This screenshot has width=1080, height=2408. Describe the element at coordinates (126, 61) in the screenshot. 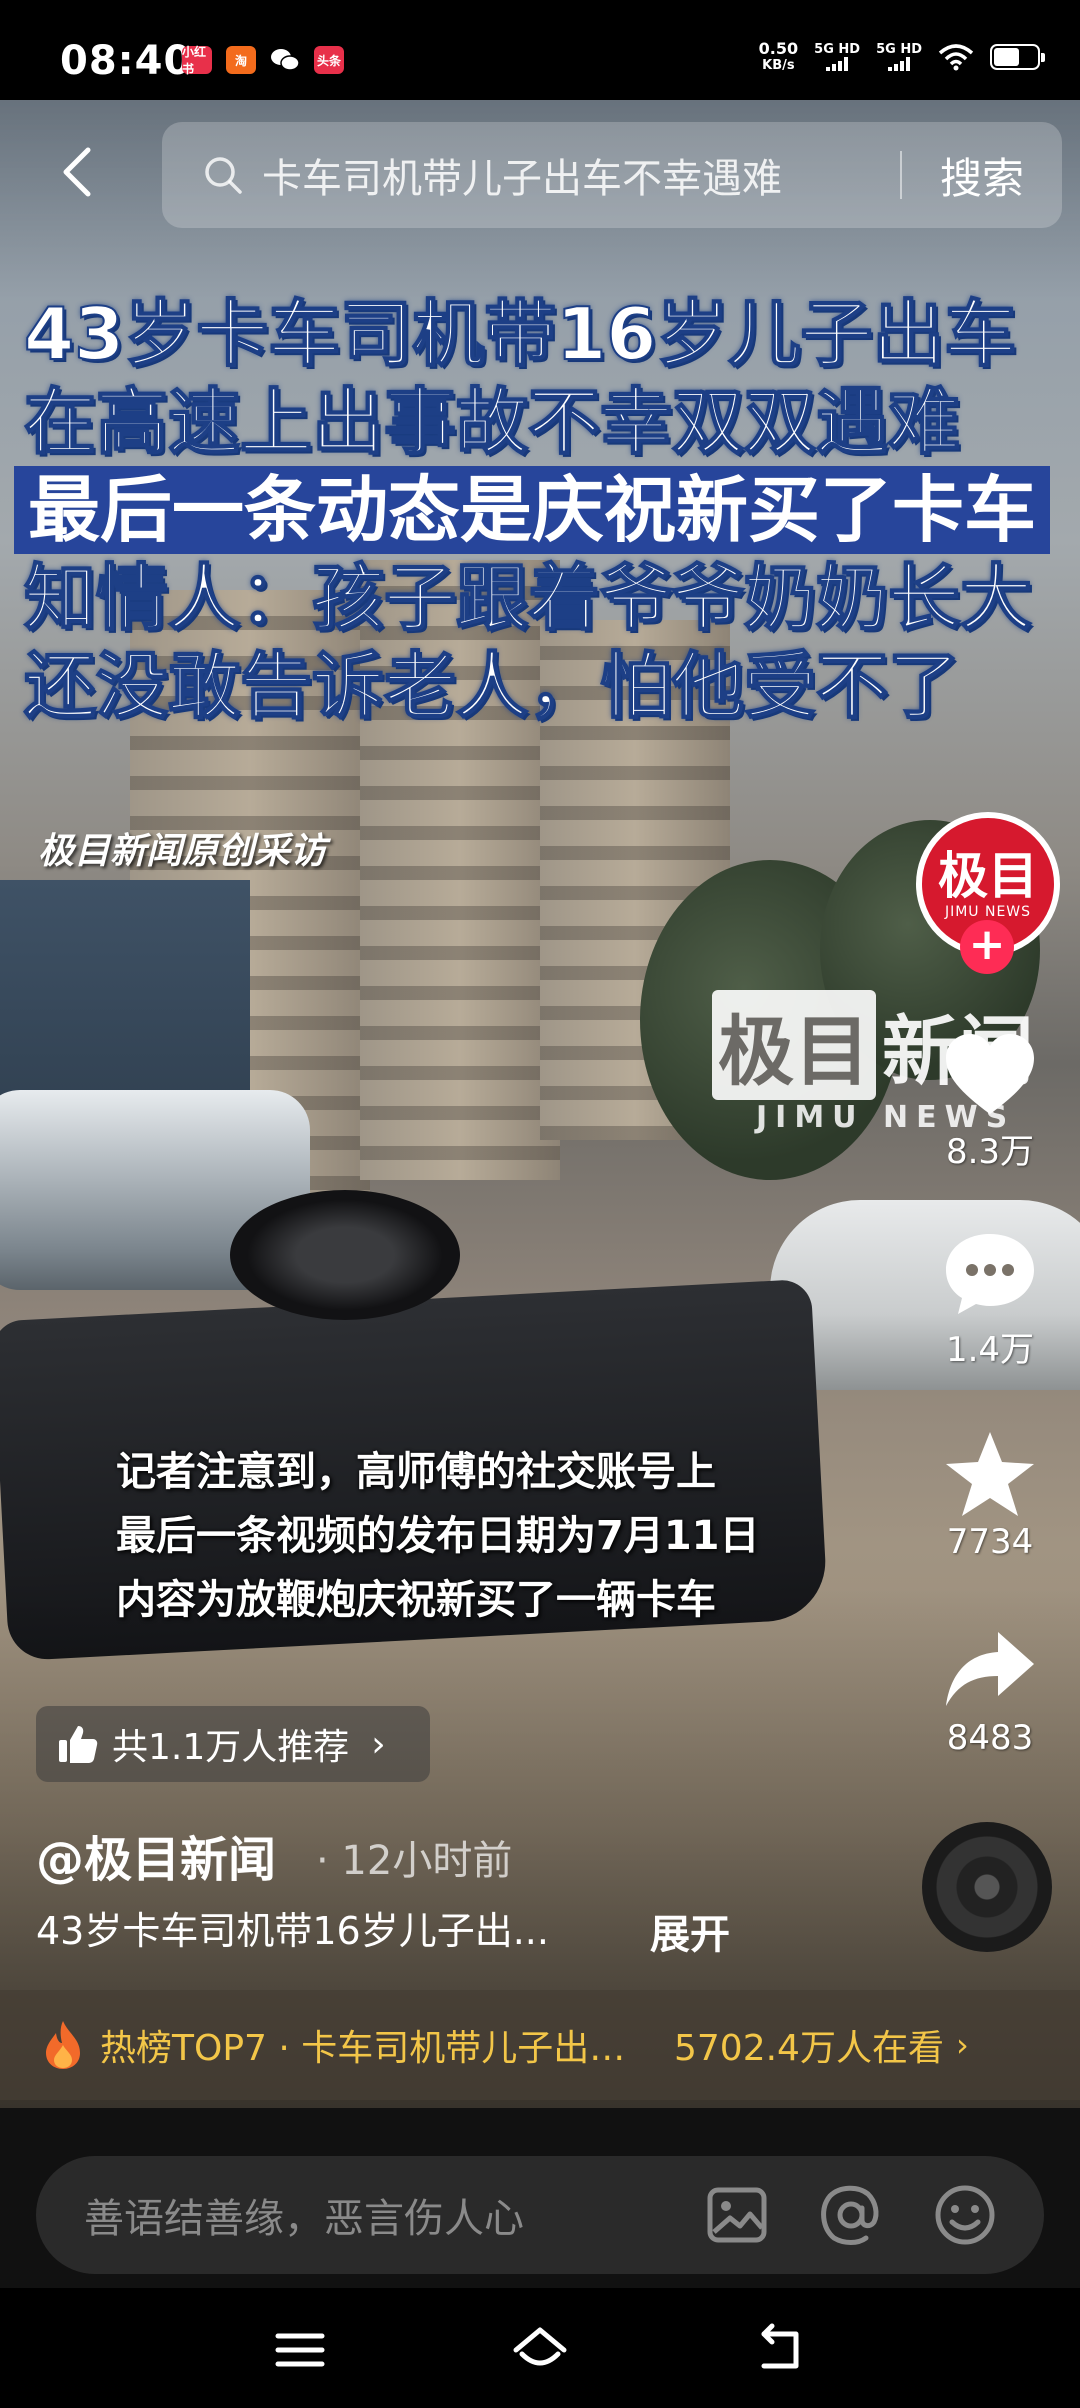

I see `clock: 08:40` at that location.